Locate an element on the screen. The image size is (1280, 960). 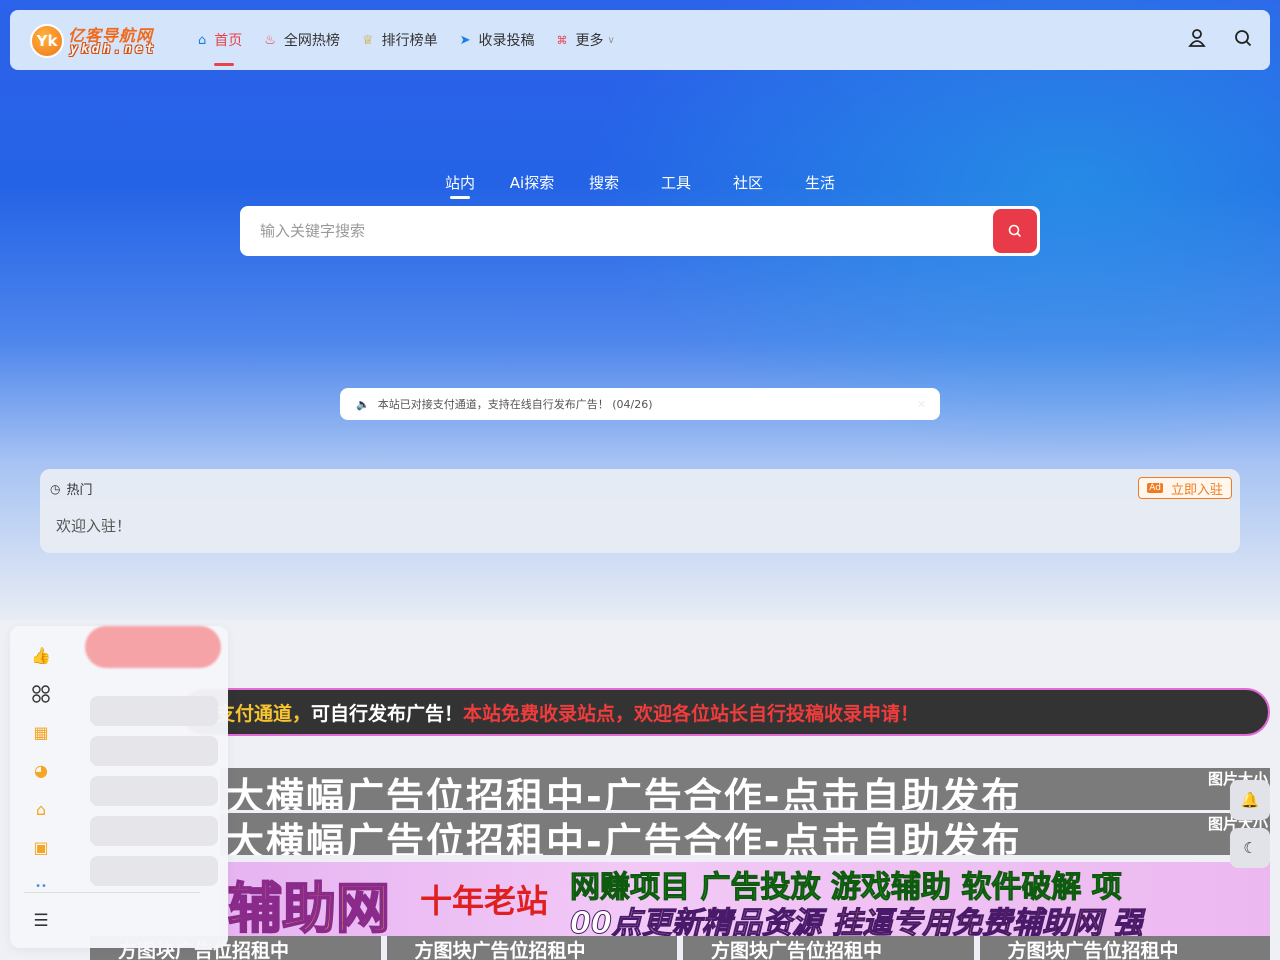
hot-title-label: 热门 is located at coordinates (79, 490).